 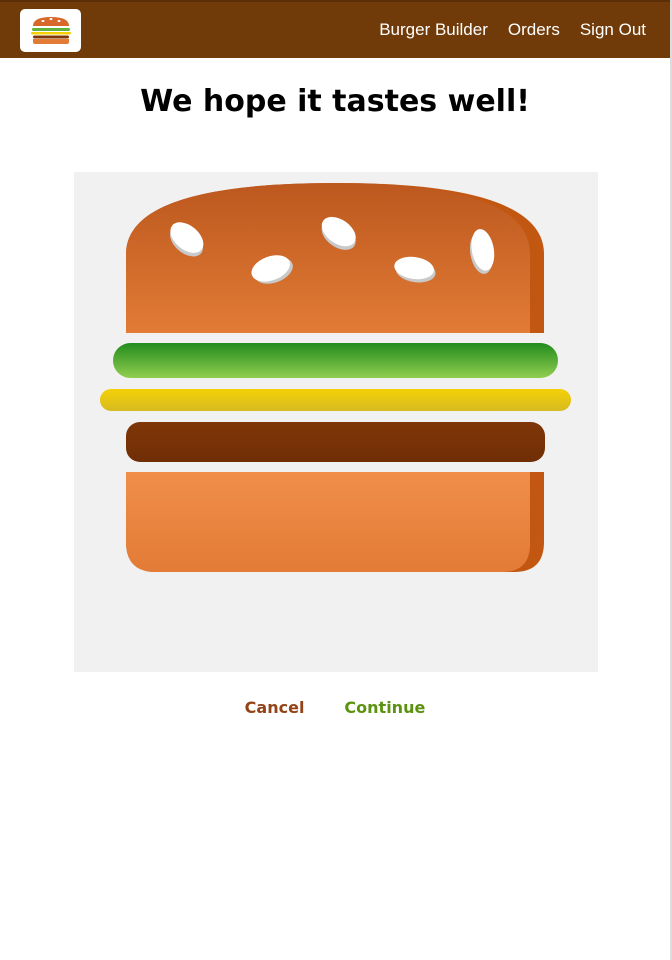 I want to click on page-title: We hope it tastes well!, so click(x=335, y=101).